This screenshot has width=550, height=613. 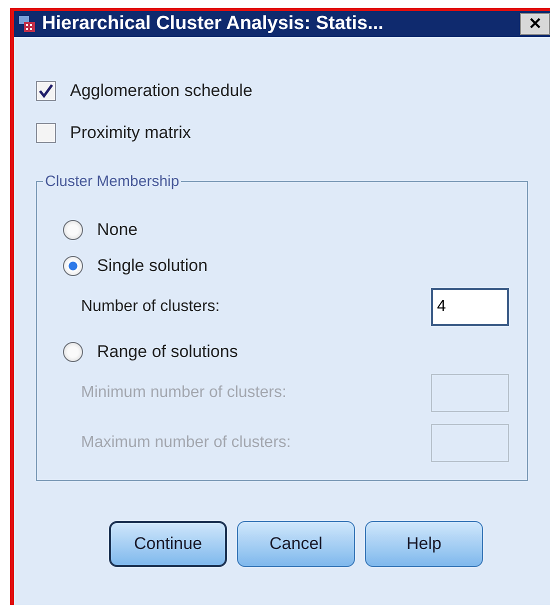 What do you see at coordinates (168, 544) in the screenshot?
I see `dialog-button: Continue` at bounding box center [168, 544].